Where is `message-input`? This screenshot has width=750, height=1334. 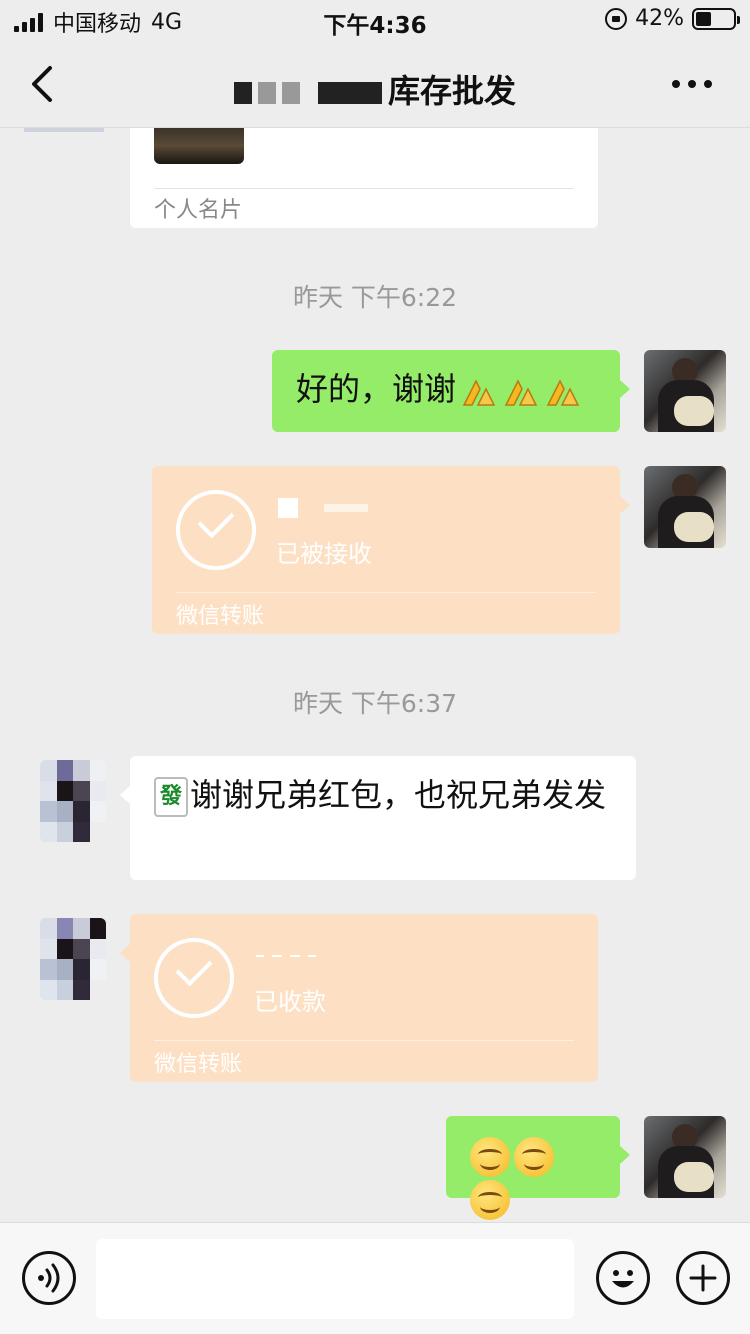 message-input is located at coordinates (335, 1279).